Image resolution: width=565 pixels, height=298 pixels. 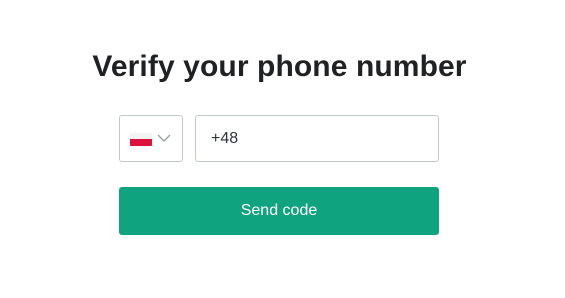 I want to click on country-code-select, so click(x=151, y=138).